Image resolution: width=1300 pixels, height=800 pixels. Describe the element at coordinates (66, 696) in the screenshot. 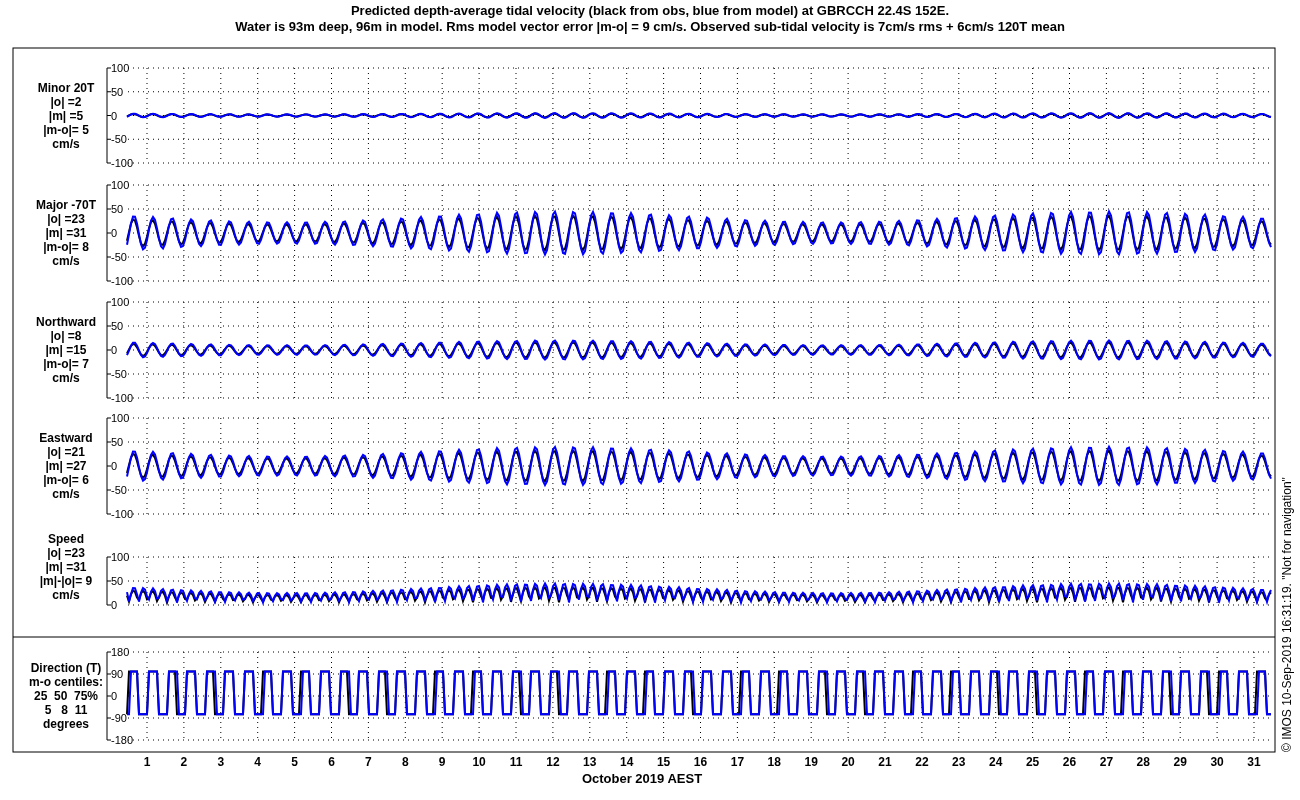

I see `panel-label: 25 50 75%` at that location.